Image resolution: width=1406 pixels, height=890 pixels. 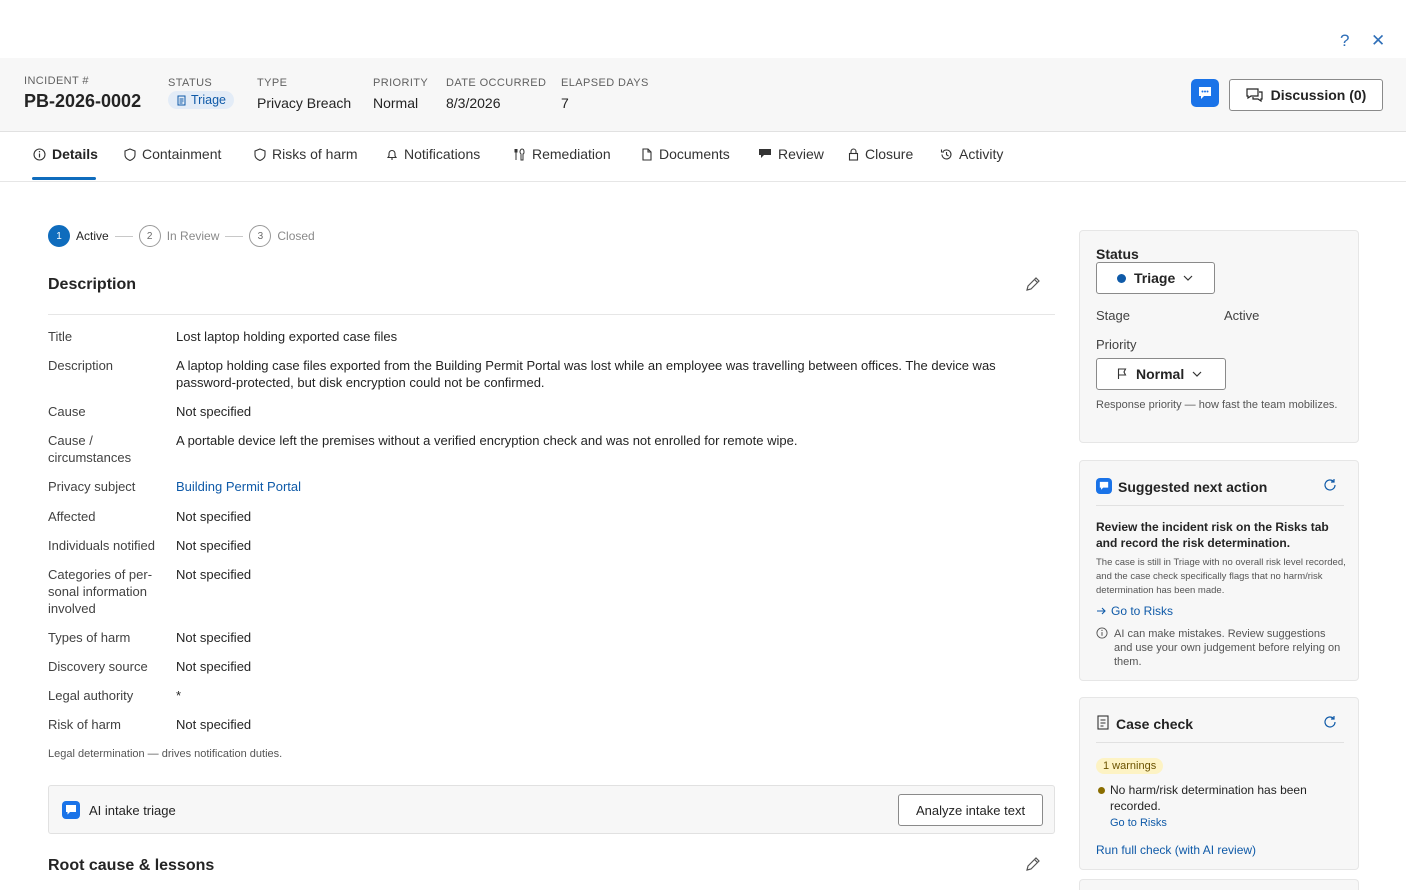 I want to click on ai-assistant-button, so click(x=1205, y=93).